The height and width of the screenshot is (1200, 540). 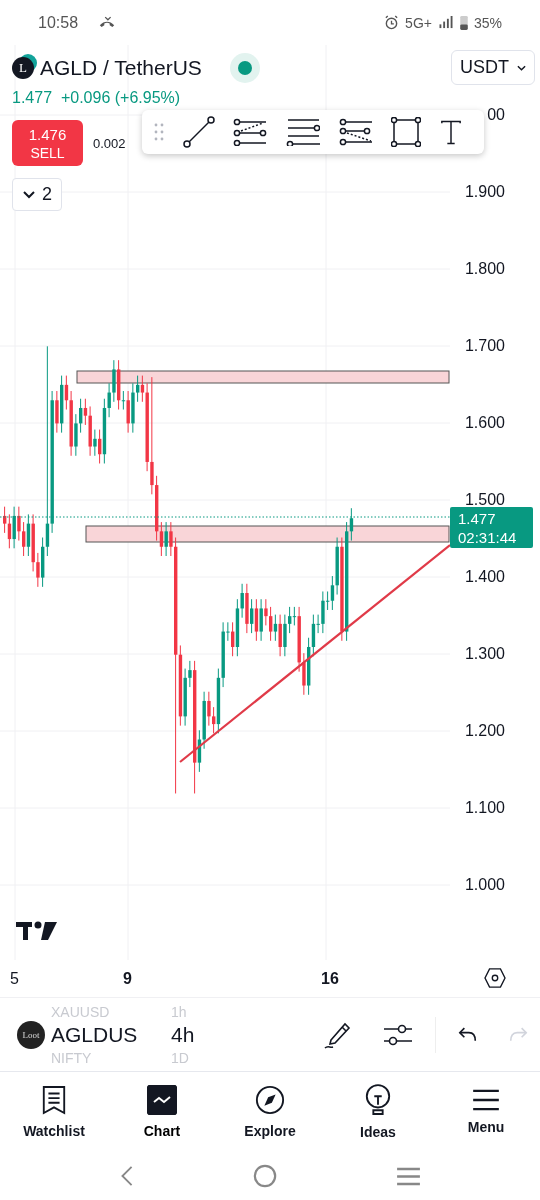 What do you see at coordinates (96, 98) in the screenshot?
I see `price-change: 1.477 +0.096 (+6.95%)` at bounding box center [96, 98].